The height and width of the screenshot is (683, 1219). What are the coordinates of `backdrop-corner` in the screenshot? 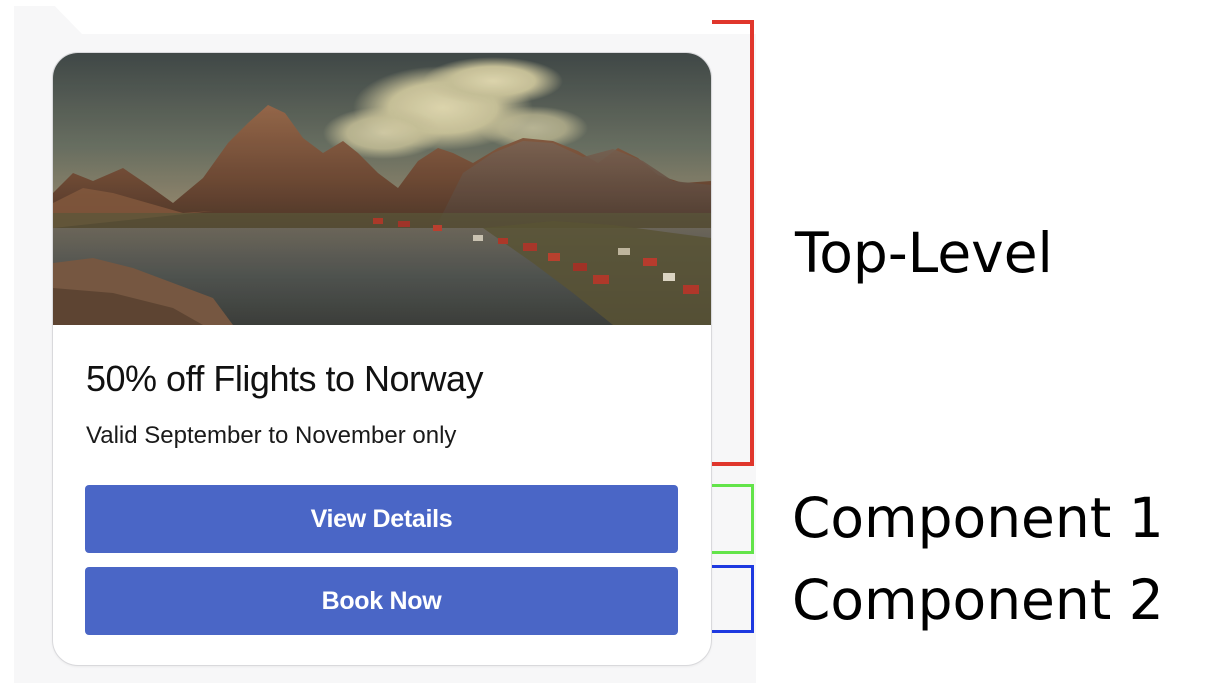 It's located at (48, 20).